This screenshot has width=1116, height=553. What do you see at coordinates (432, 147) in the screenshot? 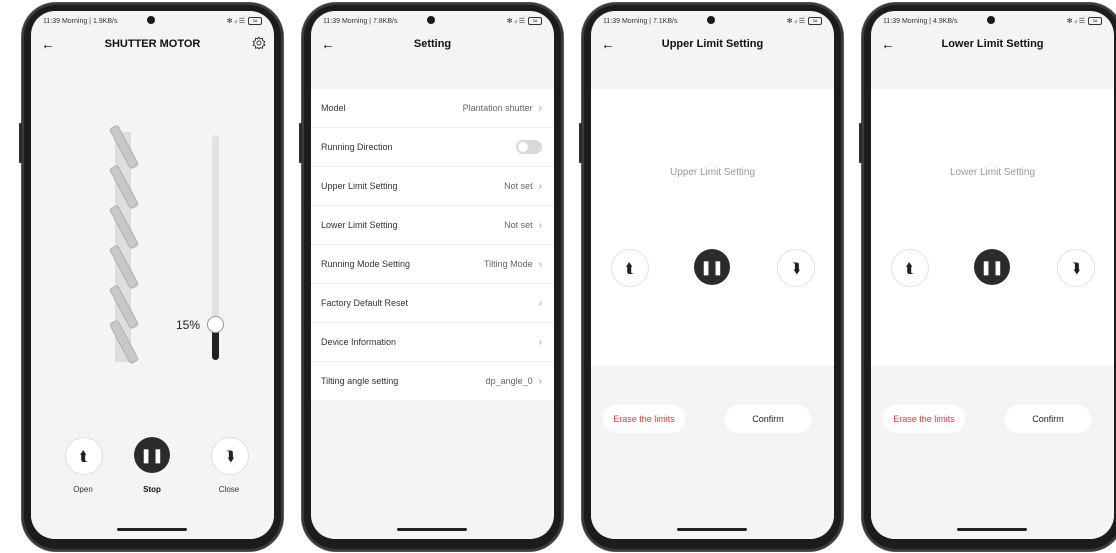
I see `settings-row-running-direction: Running Direction` at bounding box center [432, 147].